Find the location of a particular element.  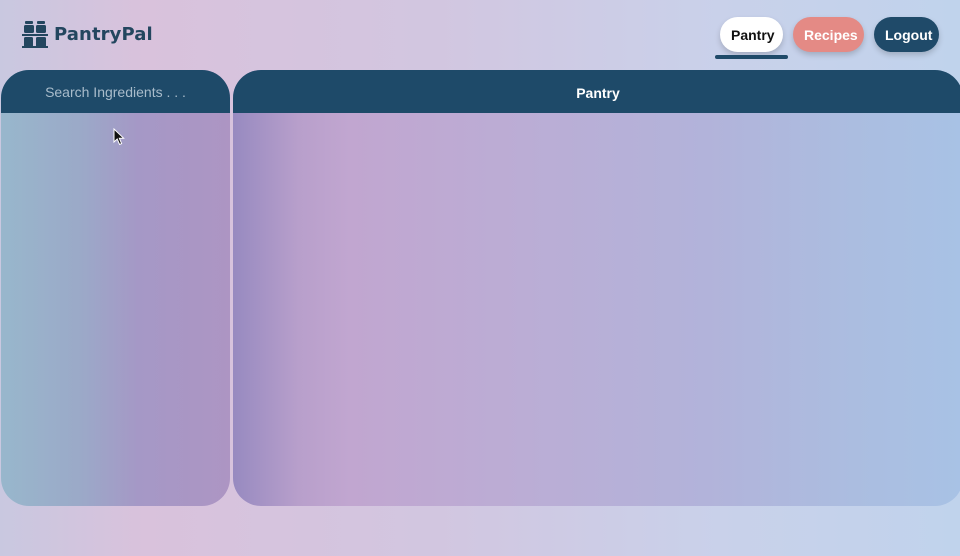

active-tab-indicator is located at coordinates (751, 57).